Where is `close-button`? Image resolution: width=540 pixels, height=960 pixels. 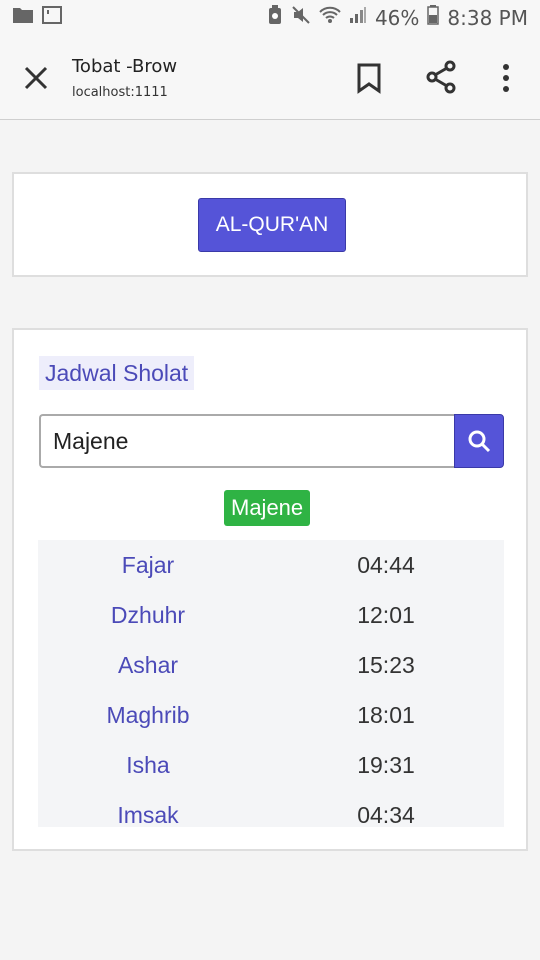
close-button is located at coordinates (36, 78).